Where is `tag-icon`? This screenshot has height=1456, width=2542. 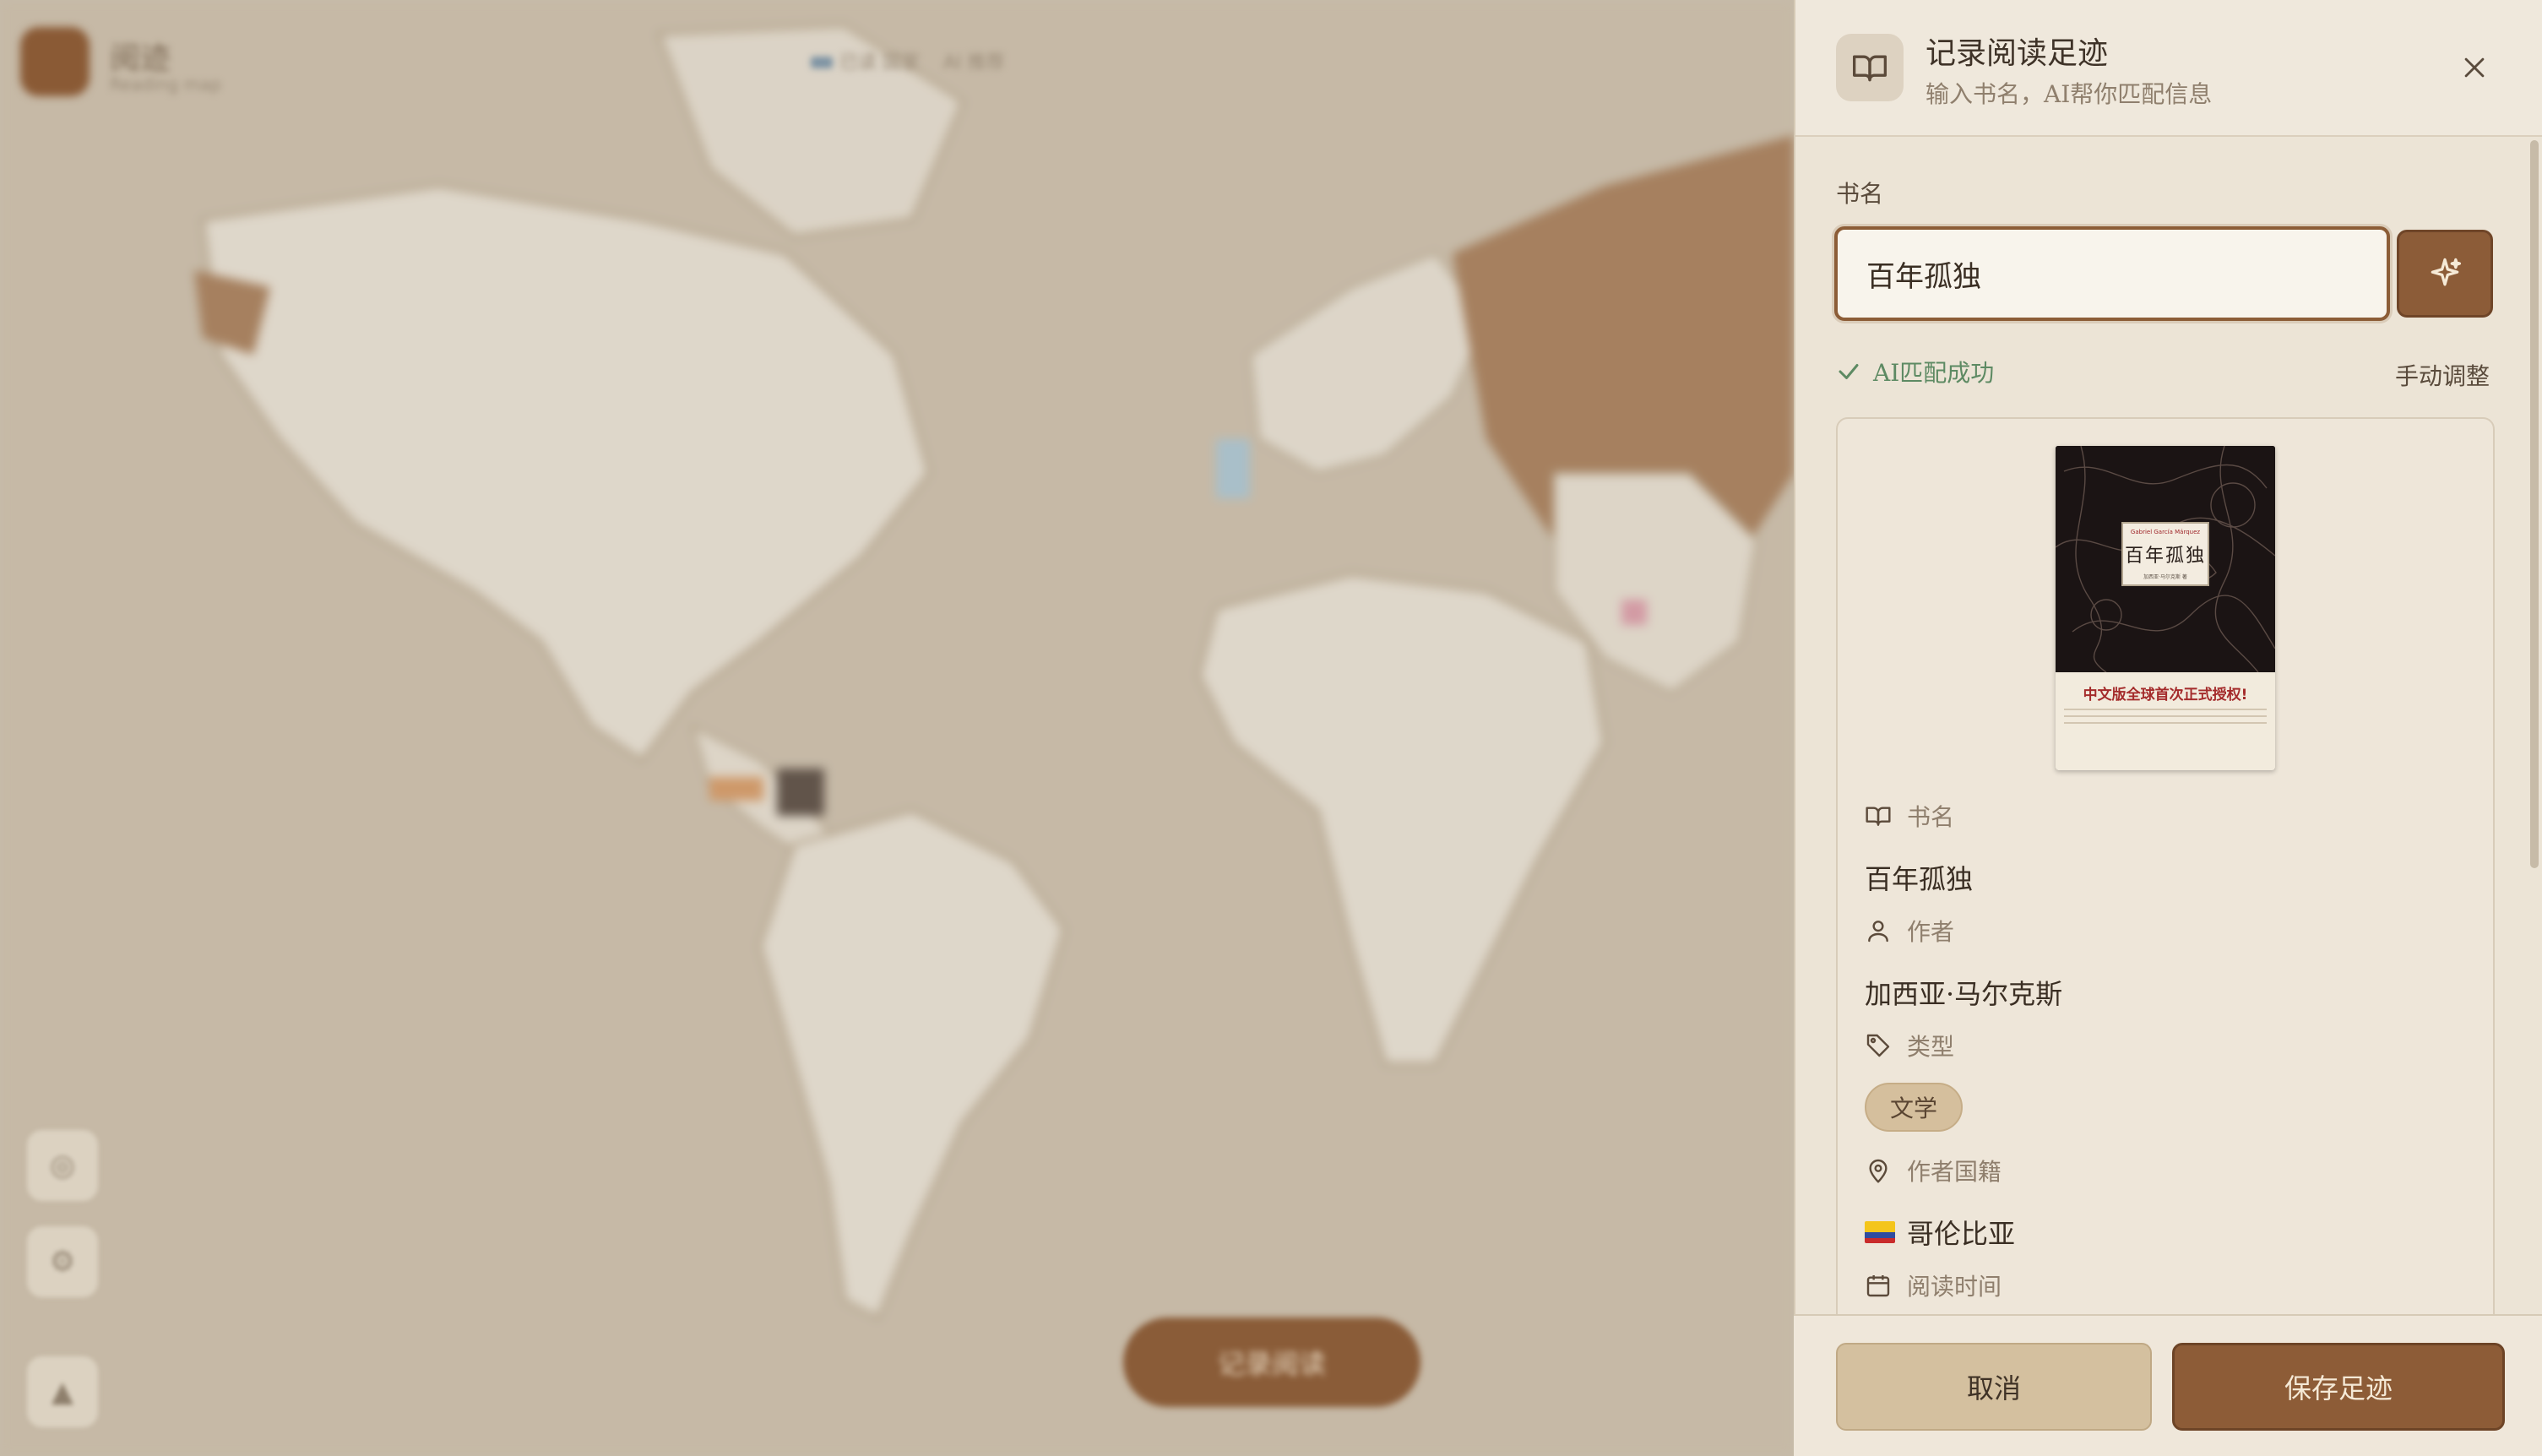
tag-icon is located at coordinates (1878, 1045).